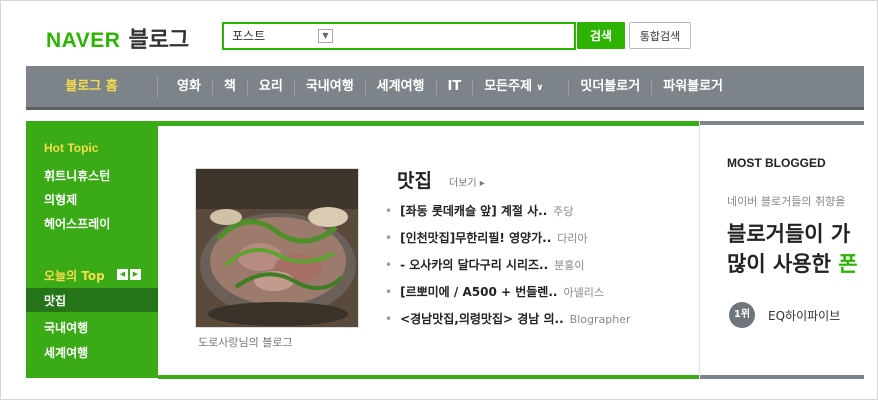 Image resolution: width=878 pixels, height=400 pixels. I want to click on next-arrow-icon: ▶, so click(135, 274).